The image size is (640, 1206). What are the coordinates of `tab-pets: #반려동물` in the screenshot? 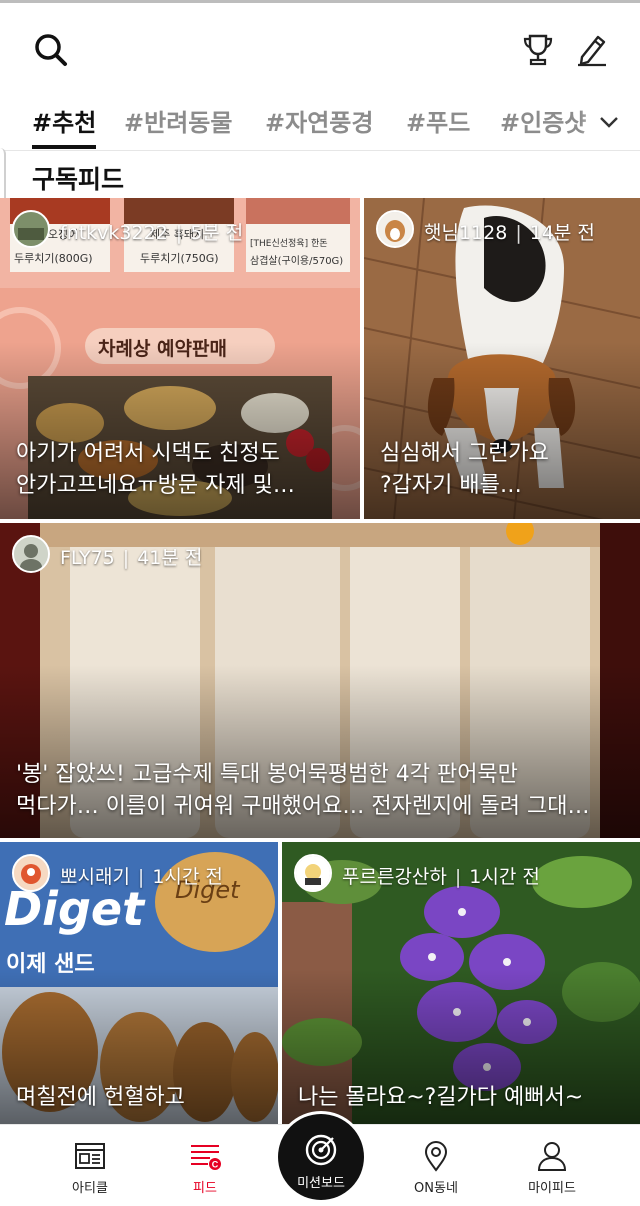 It's located at (178, 120).